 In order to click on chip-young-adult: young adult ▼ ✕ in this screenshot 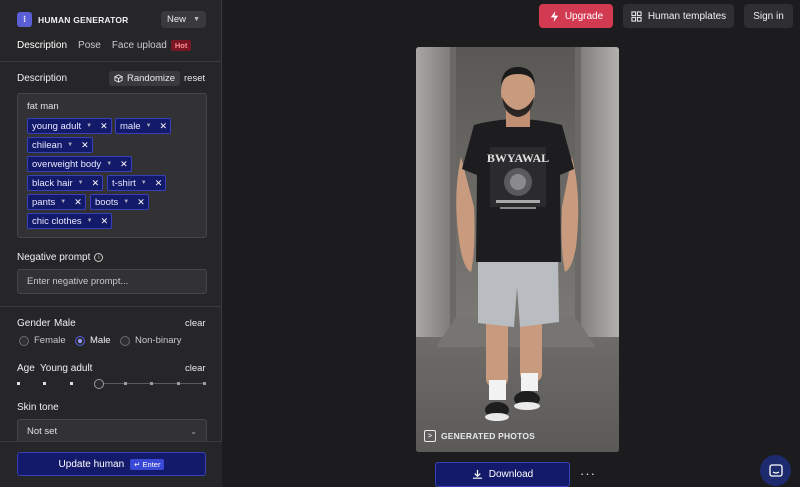, I will do `click(69, 126)`.